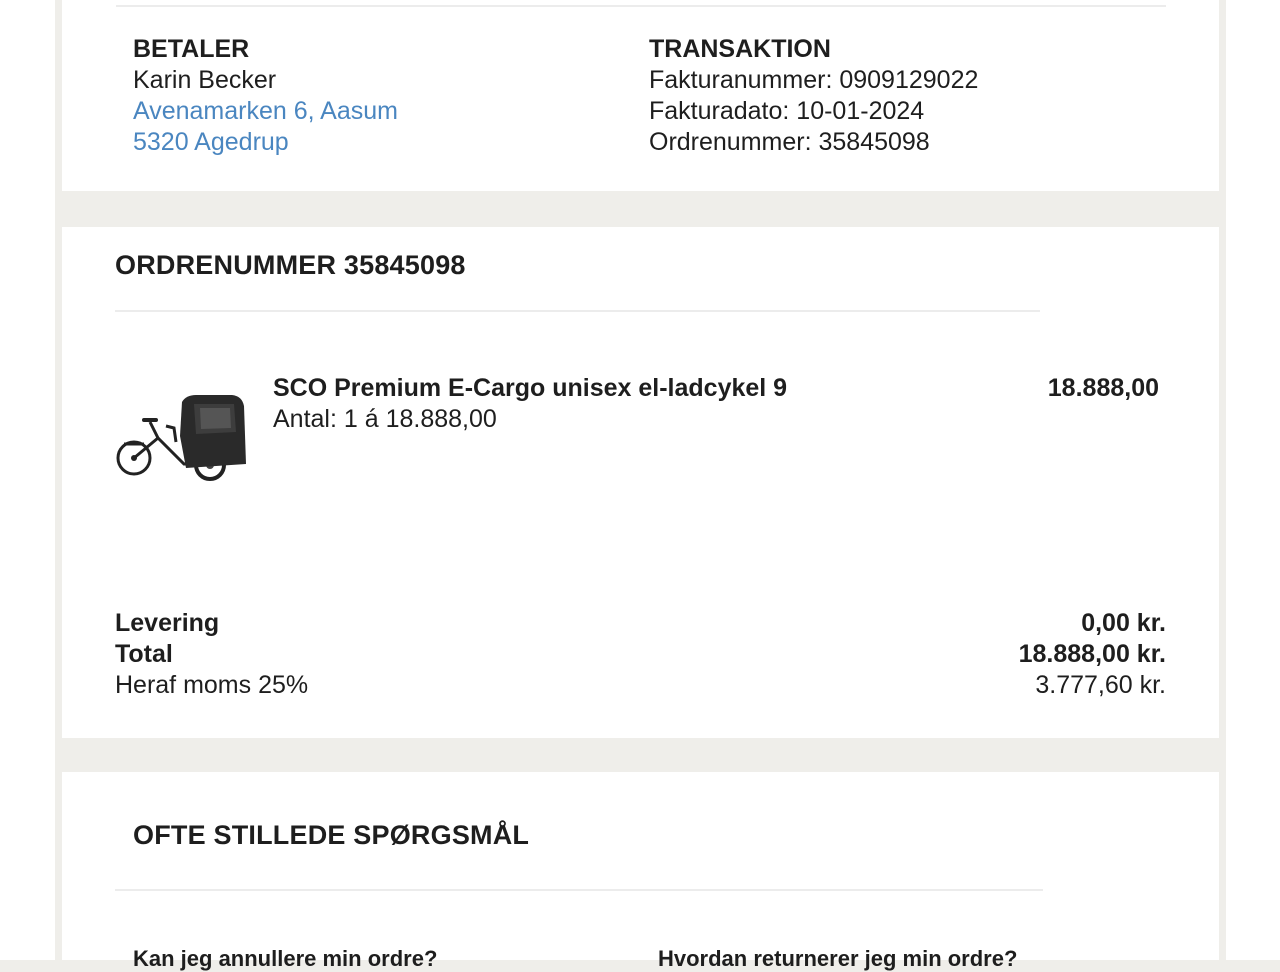  What do you see at coordinates (205, 80) in the screenshot?
I see `payer-name: Karin Becker` at bounding box center [205, 80].